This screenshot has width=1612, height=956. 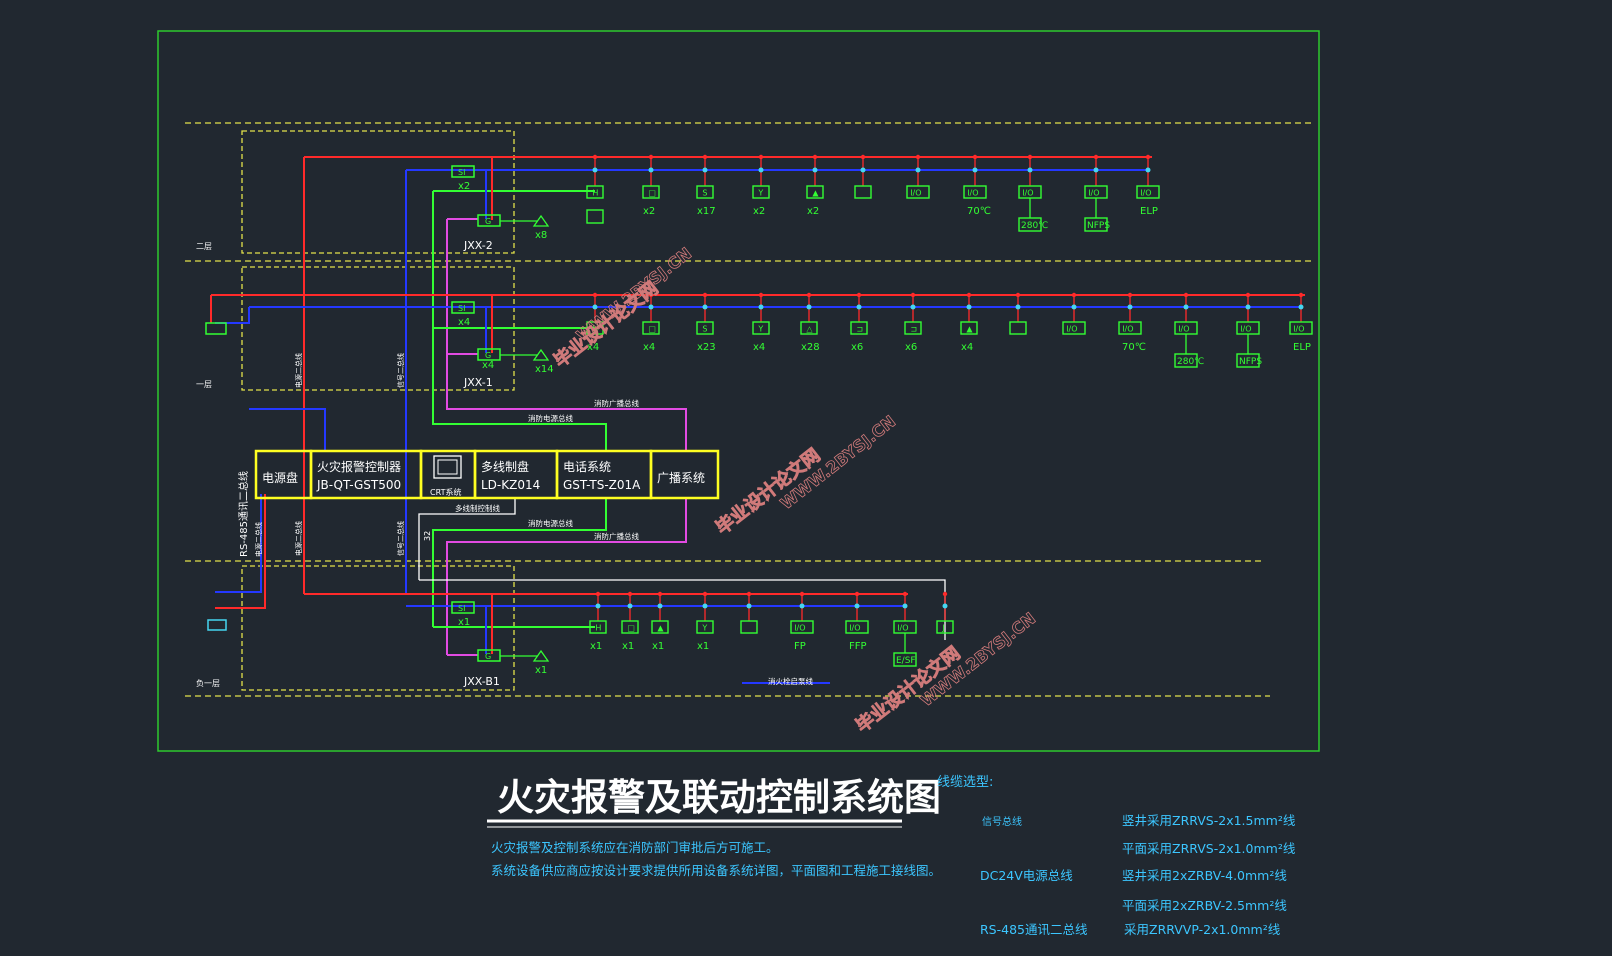 I want to click on device-count: x17, so click(x=706, y=211).